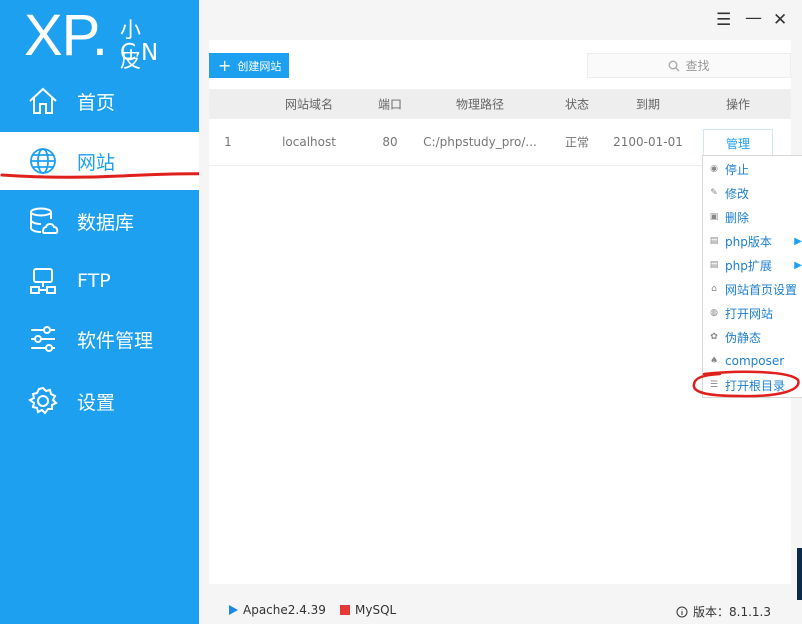 The width and height of the screenshot is (802, 624). I want to click on header-path: 物理路径, so click(480, 104).